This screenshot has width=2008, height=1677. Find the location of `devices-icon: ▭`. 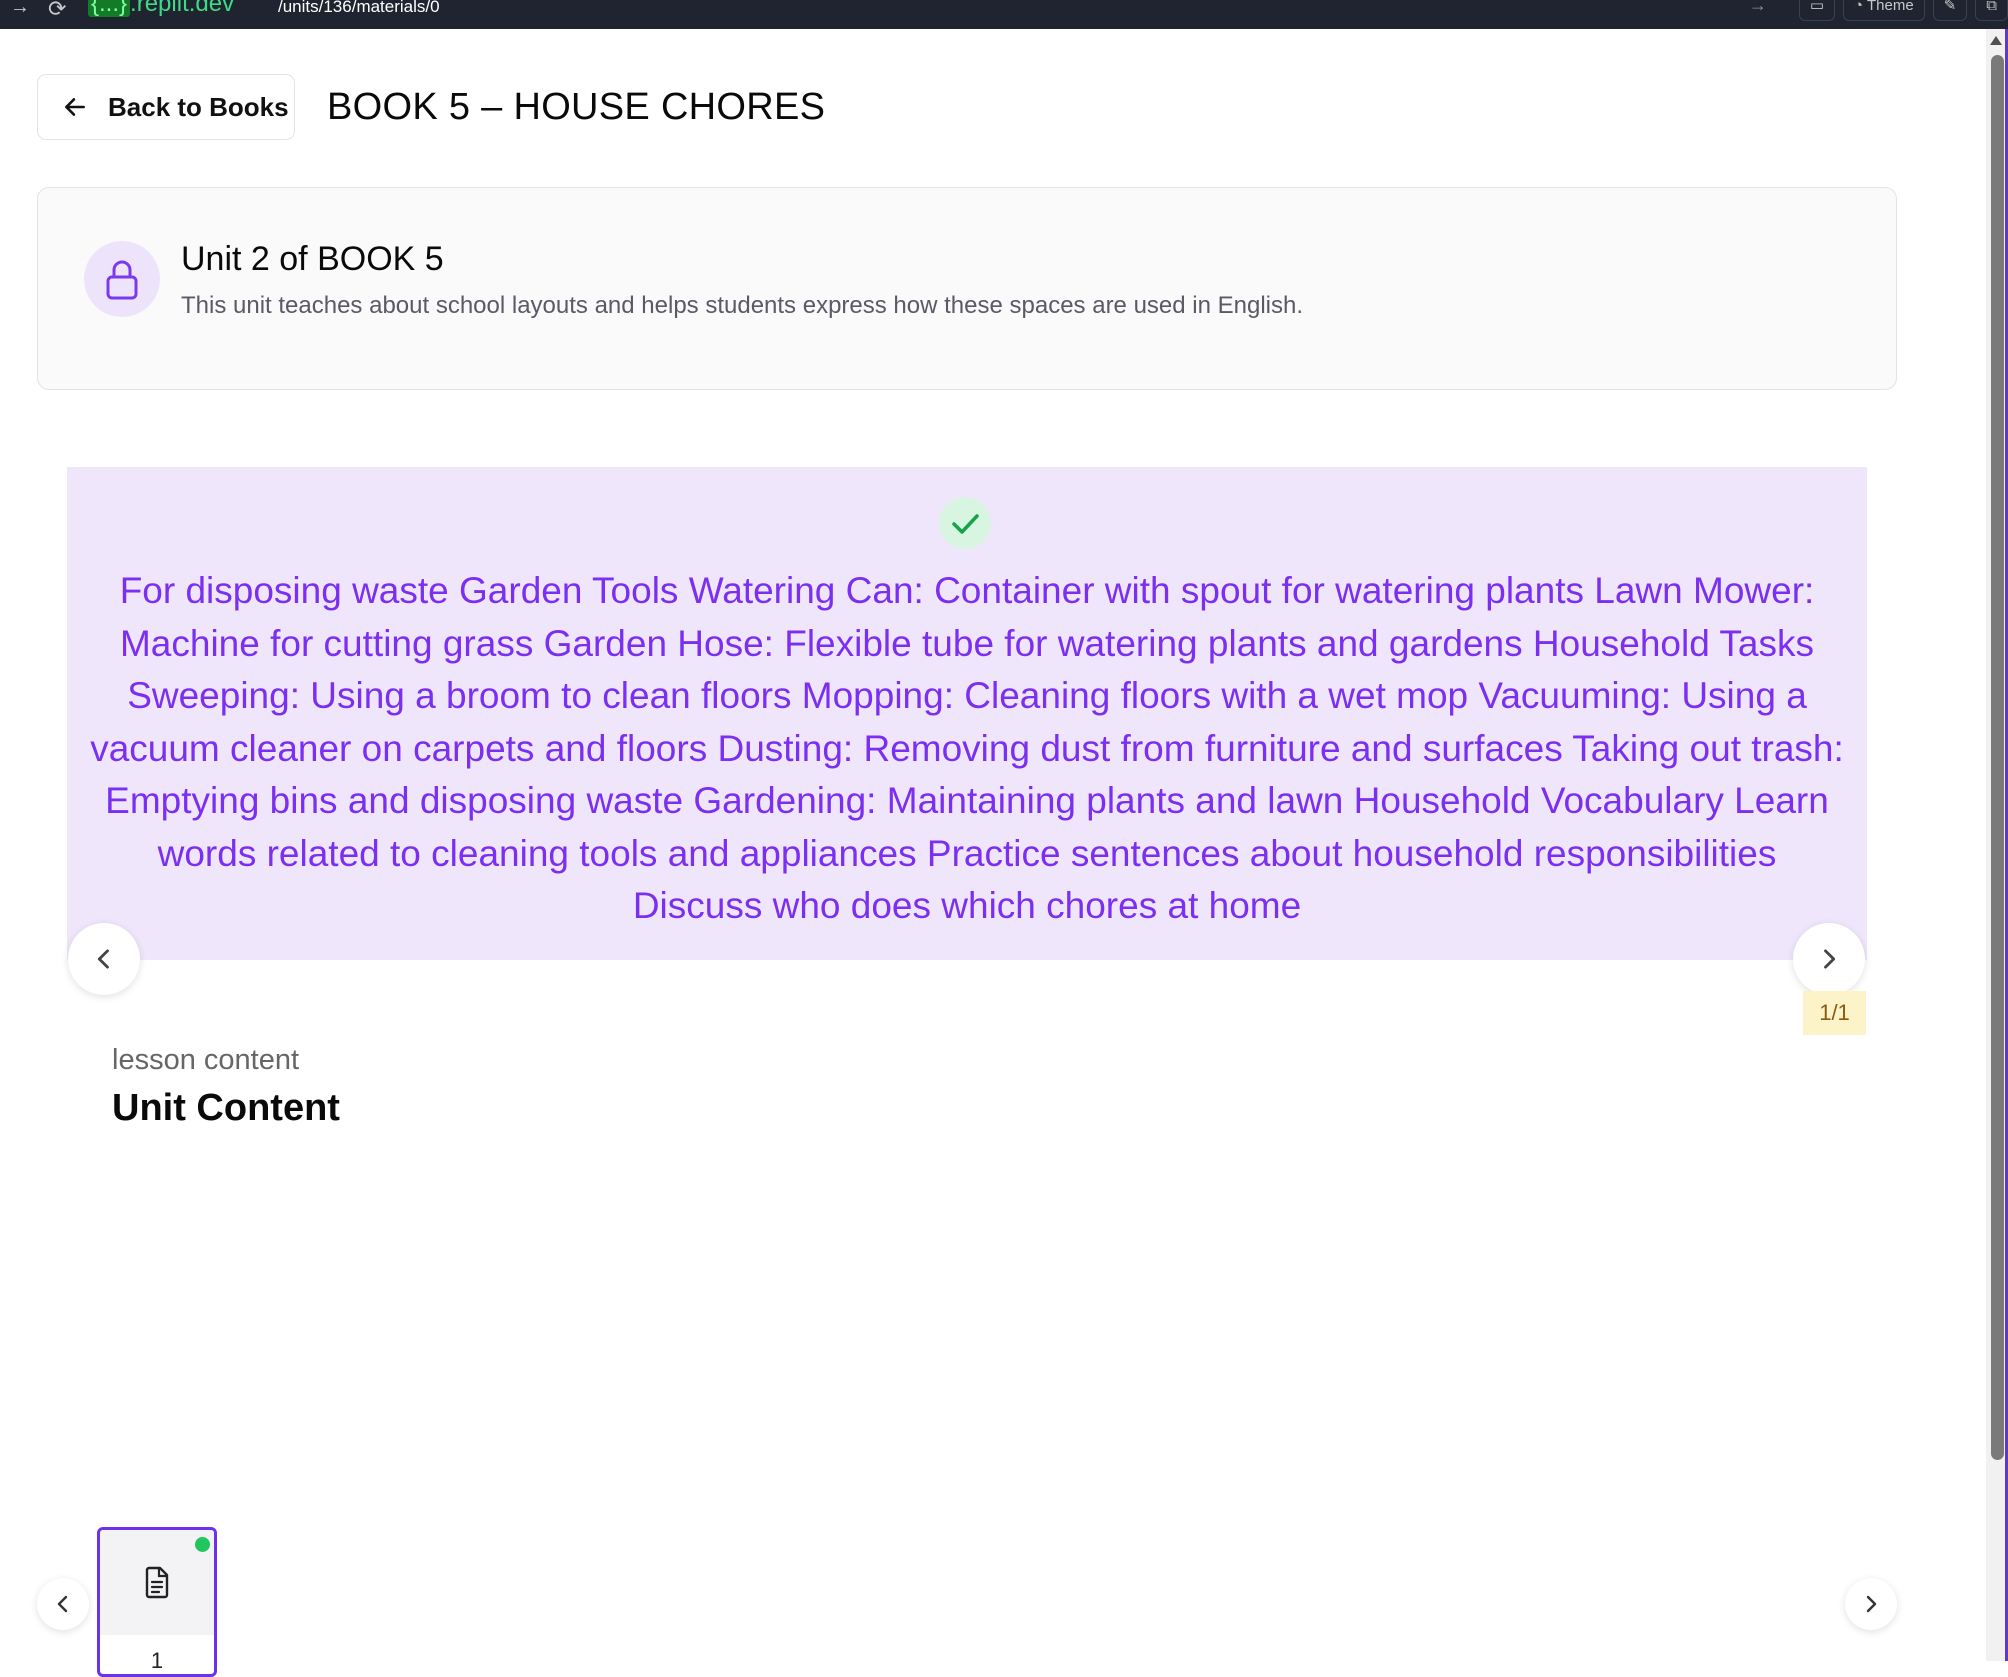

devices-icon: ▭ is located at coordinates (1817, 10).